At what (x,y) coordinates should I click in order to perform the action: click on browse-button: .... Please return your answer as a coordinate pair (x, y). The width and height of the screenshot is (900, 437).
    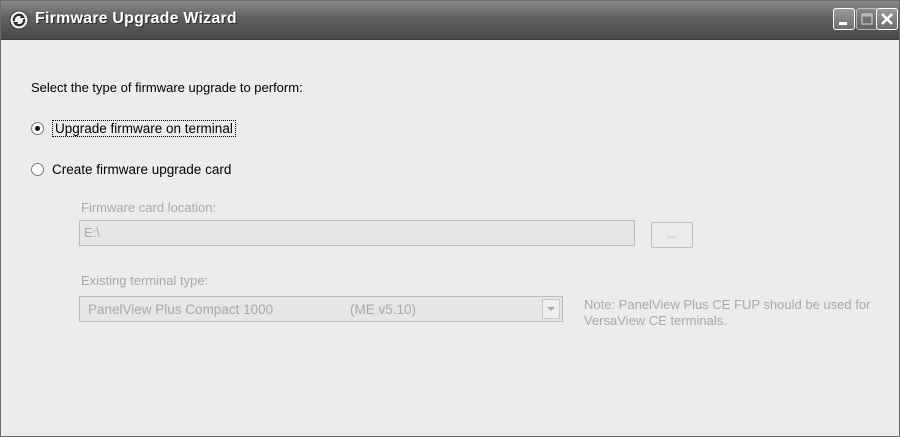
    Looking at the image, I should click on (672, 235).